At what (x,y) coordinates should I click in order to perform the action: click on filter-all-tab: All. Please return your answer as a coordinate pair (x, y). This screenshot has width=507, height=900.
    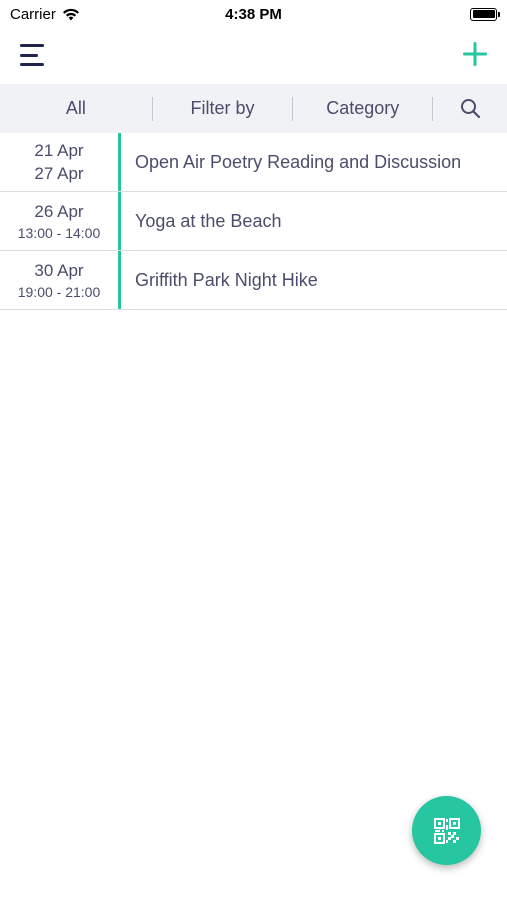
    Looking at the image, I should click on (76, 108).